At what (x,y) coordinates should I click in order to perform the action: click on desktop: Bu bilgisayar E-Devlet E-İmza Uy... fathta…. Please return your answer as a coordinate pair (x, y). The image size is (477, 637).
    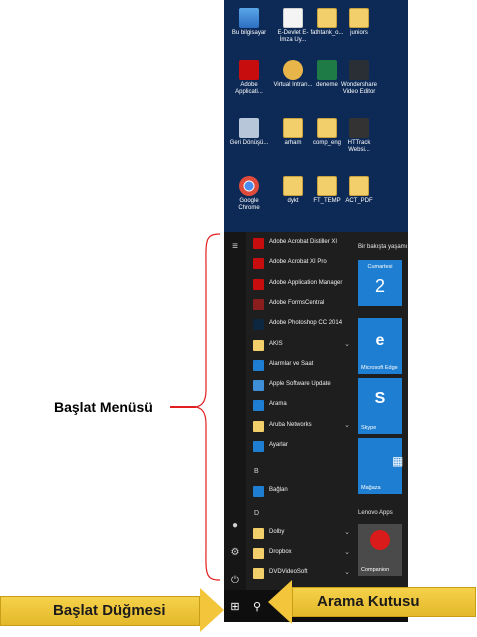
    Looking at the image, I should click on (316, 116).